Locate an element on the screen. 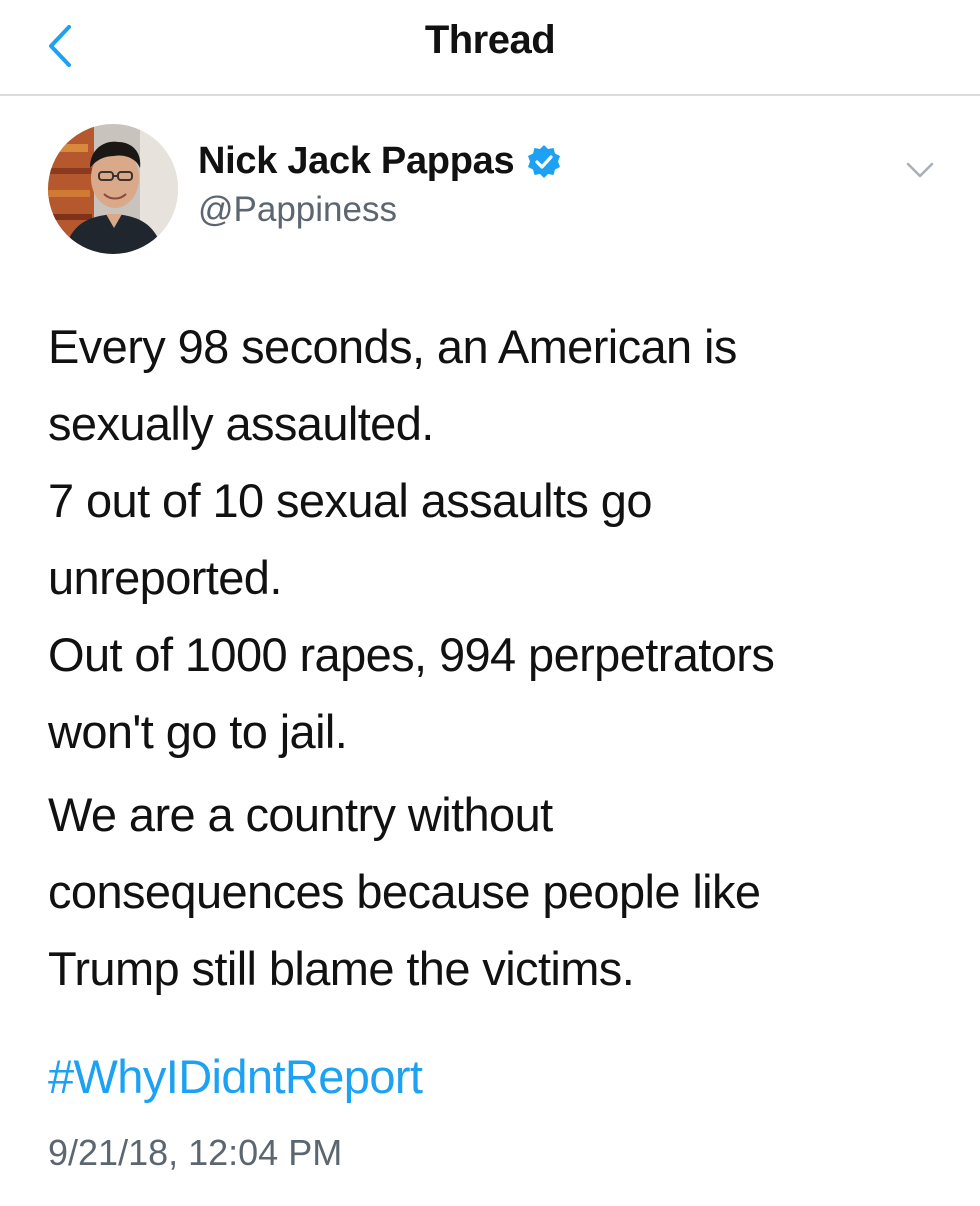  tweet-line: sexually assaulted. is located at coordinates (241, 423).